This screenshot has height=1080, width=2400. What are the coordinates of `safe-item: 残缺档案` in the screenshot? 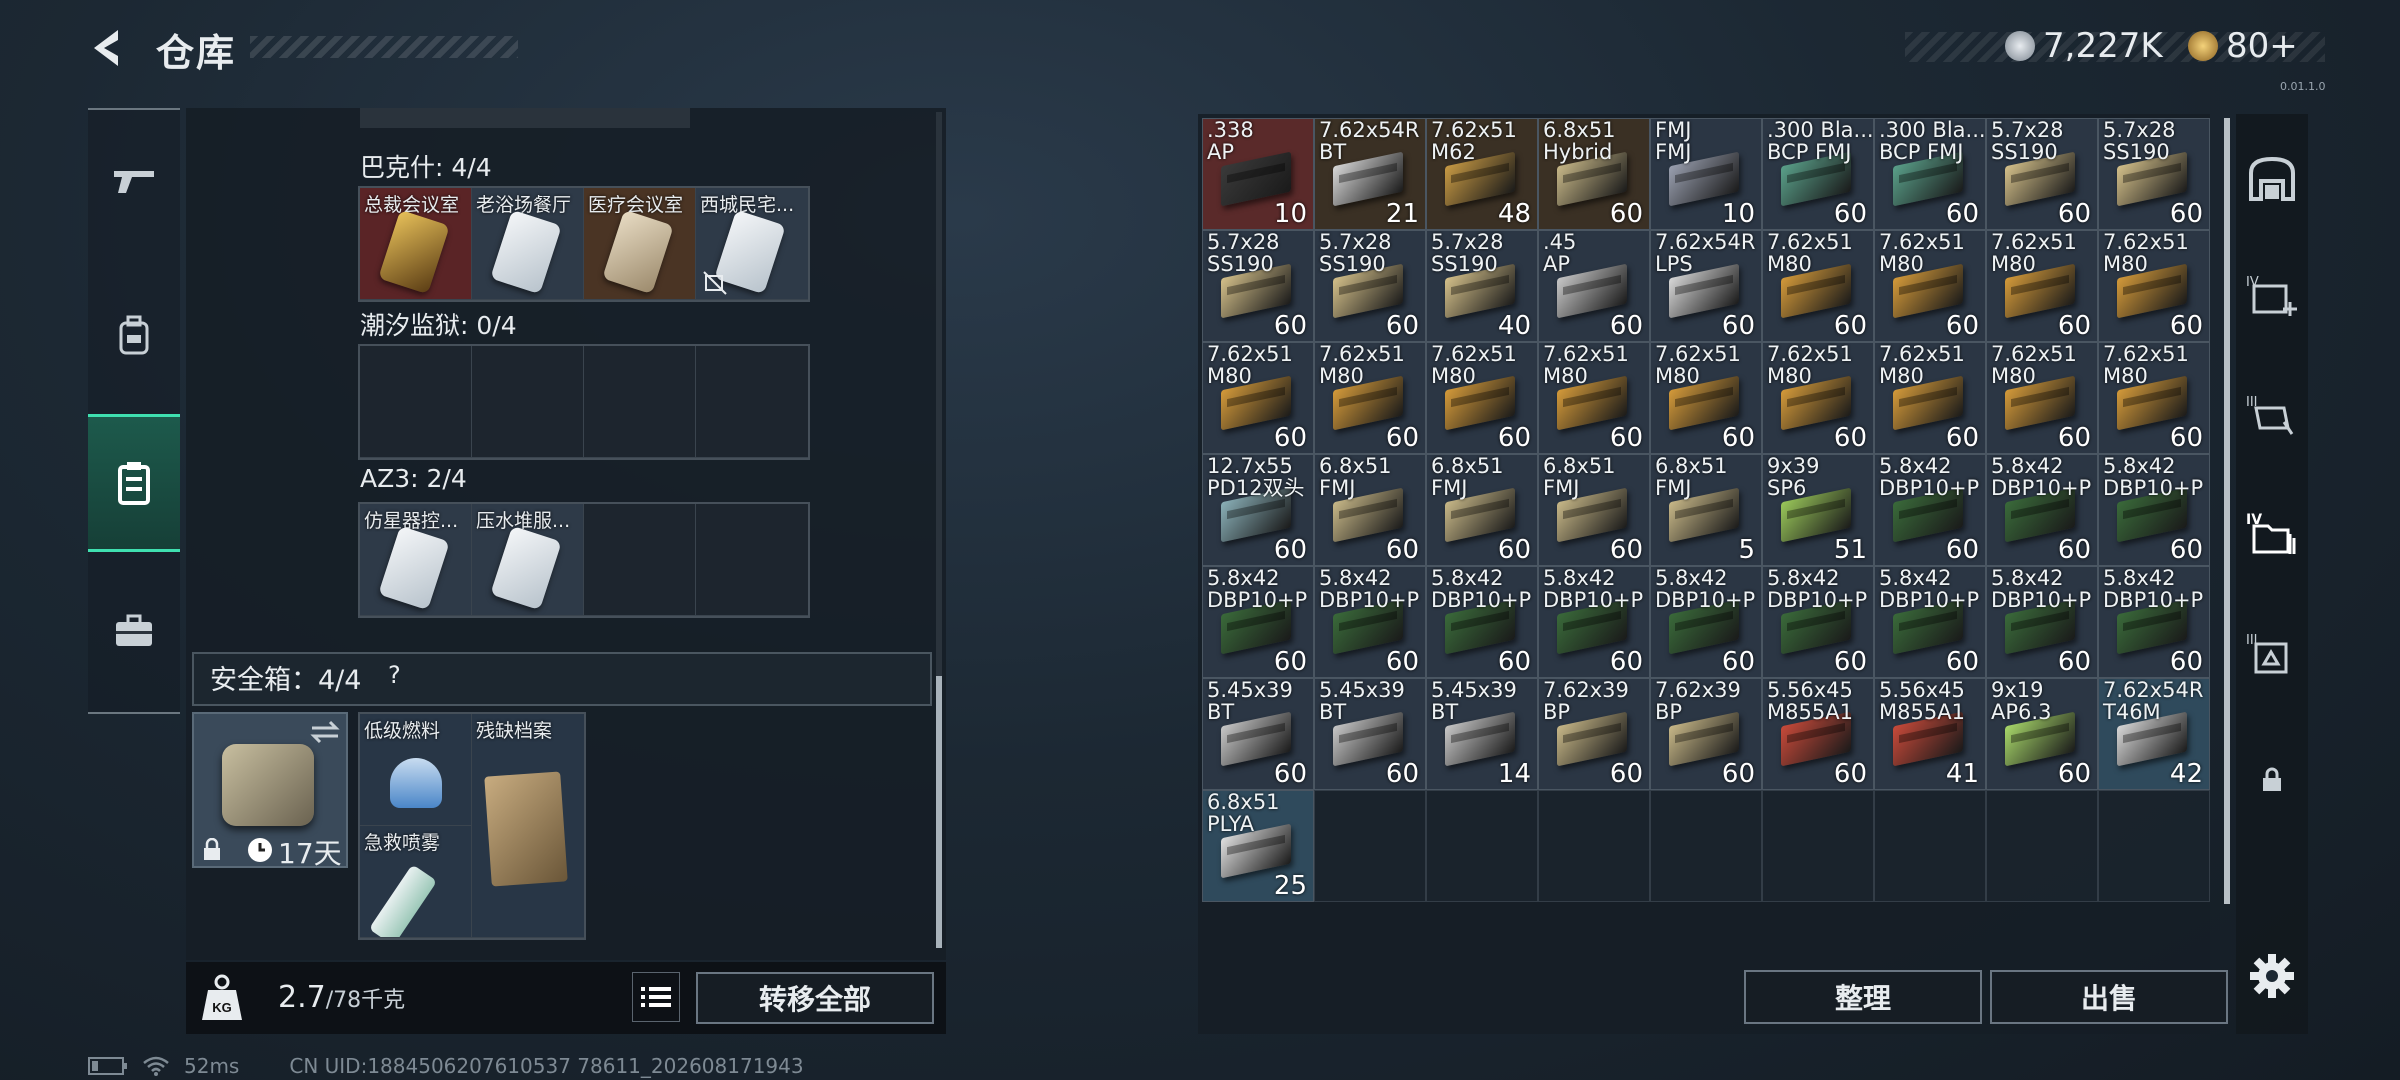 It's located at (528, 826).